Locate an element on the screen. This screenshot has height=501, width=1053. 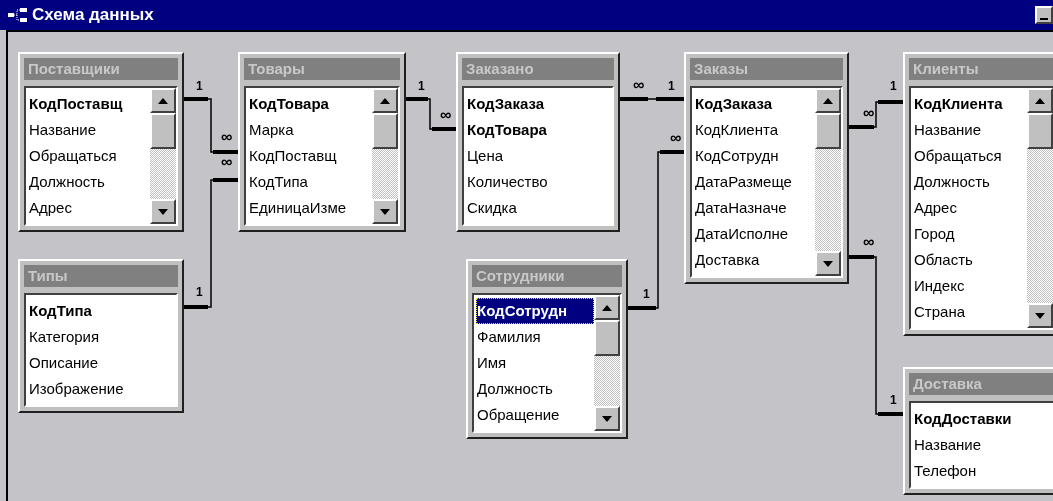
field-name: ДатаИсполне is located at coordinates (754, 234).